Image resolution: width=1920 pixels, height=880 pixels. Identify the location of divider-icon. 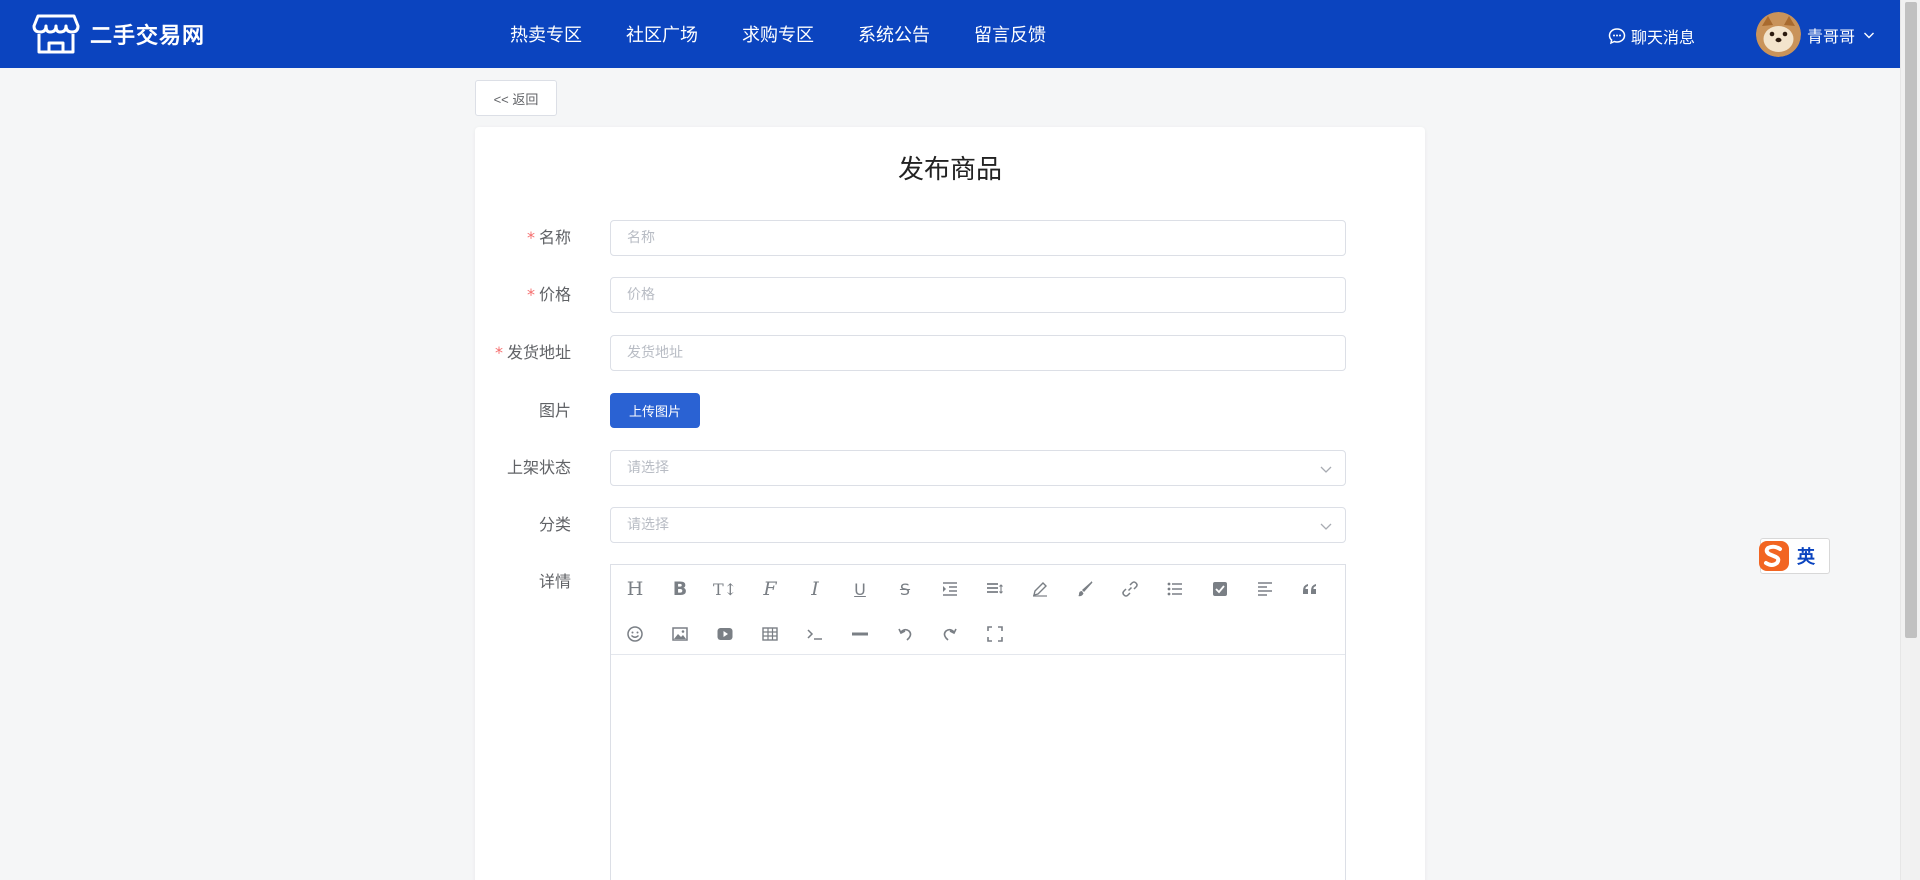
(860, 634).